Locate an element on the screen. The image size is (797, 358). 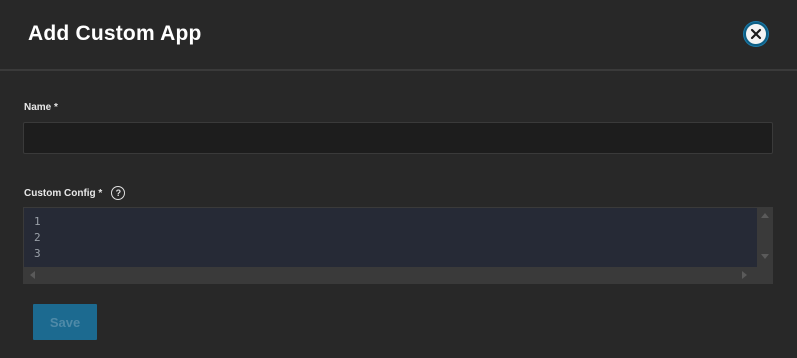
custom-config-label: Custom Config * is located at coordinates (63, 193).